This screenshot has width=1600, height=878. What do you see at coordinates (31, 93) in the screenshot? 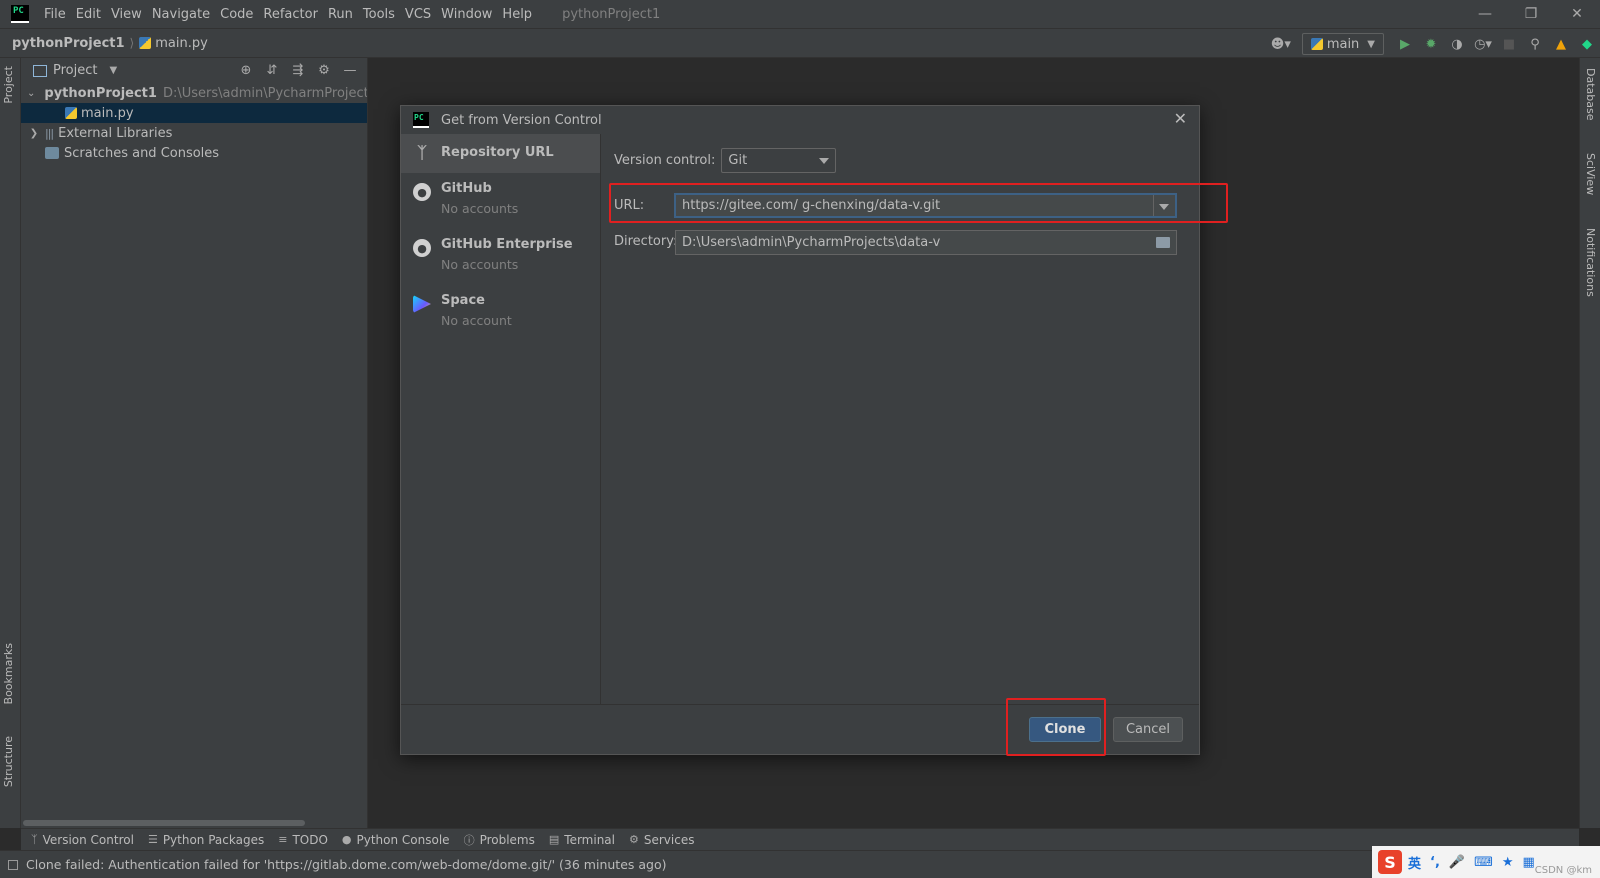
I see `chevron-down-icon: ⌄` at bounding box center [31, 93].